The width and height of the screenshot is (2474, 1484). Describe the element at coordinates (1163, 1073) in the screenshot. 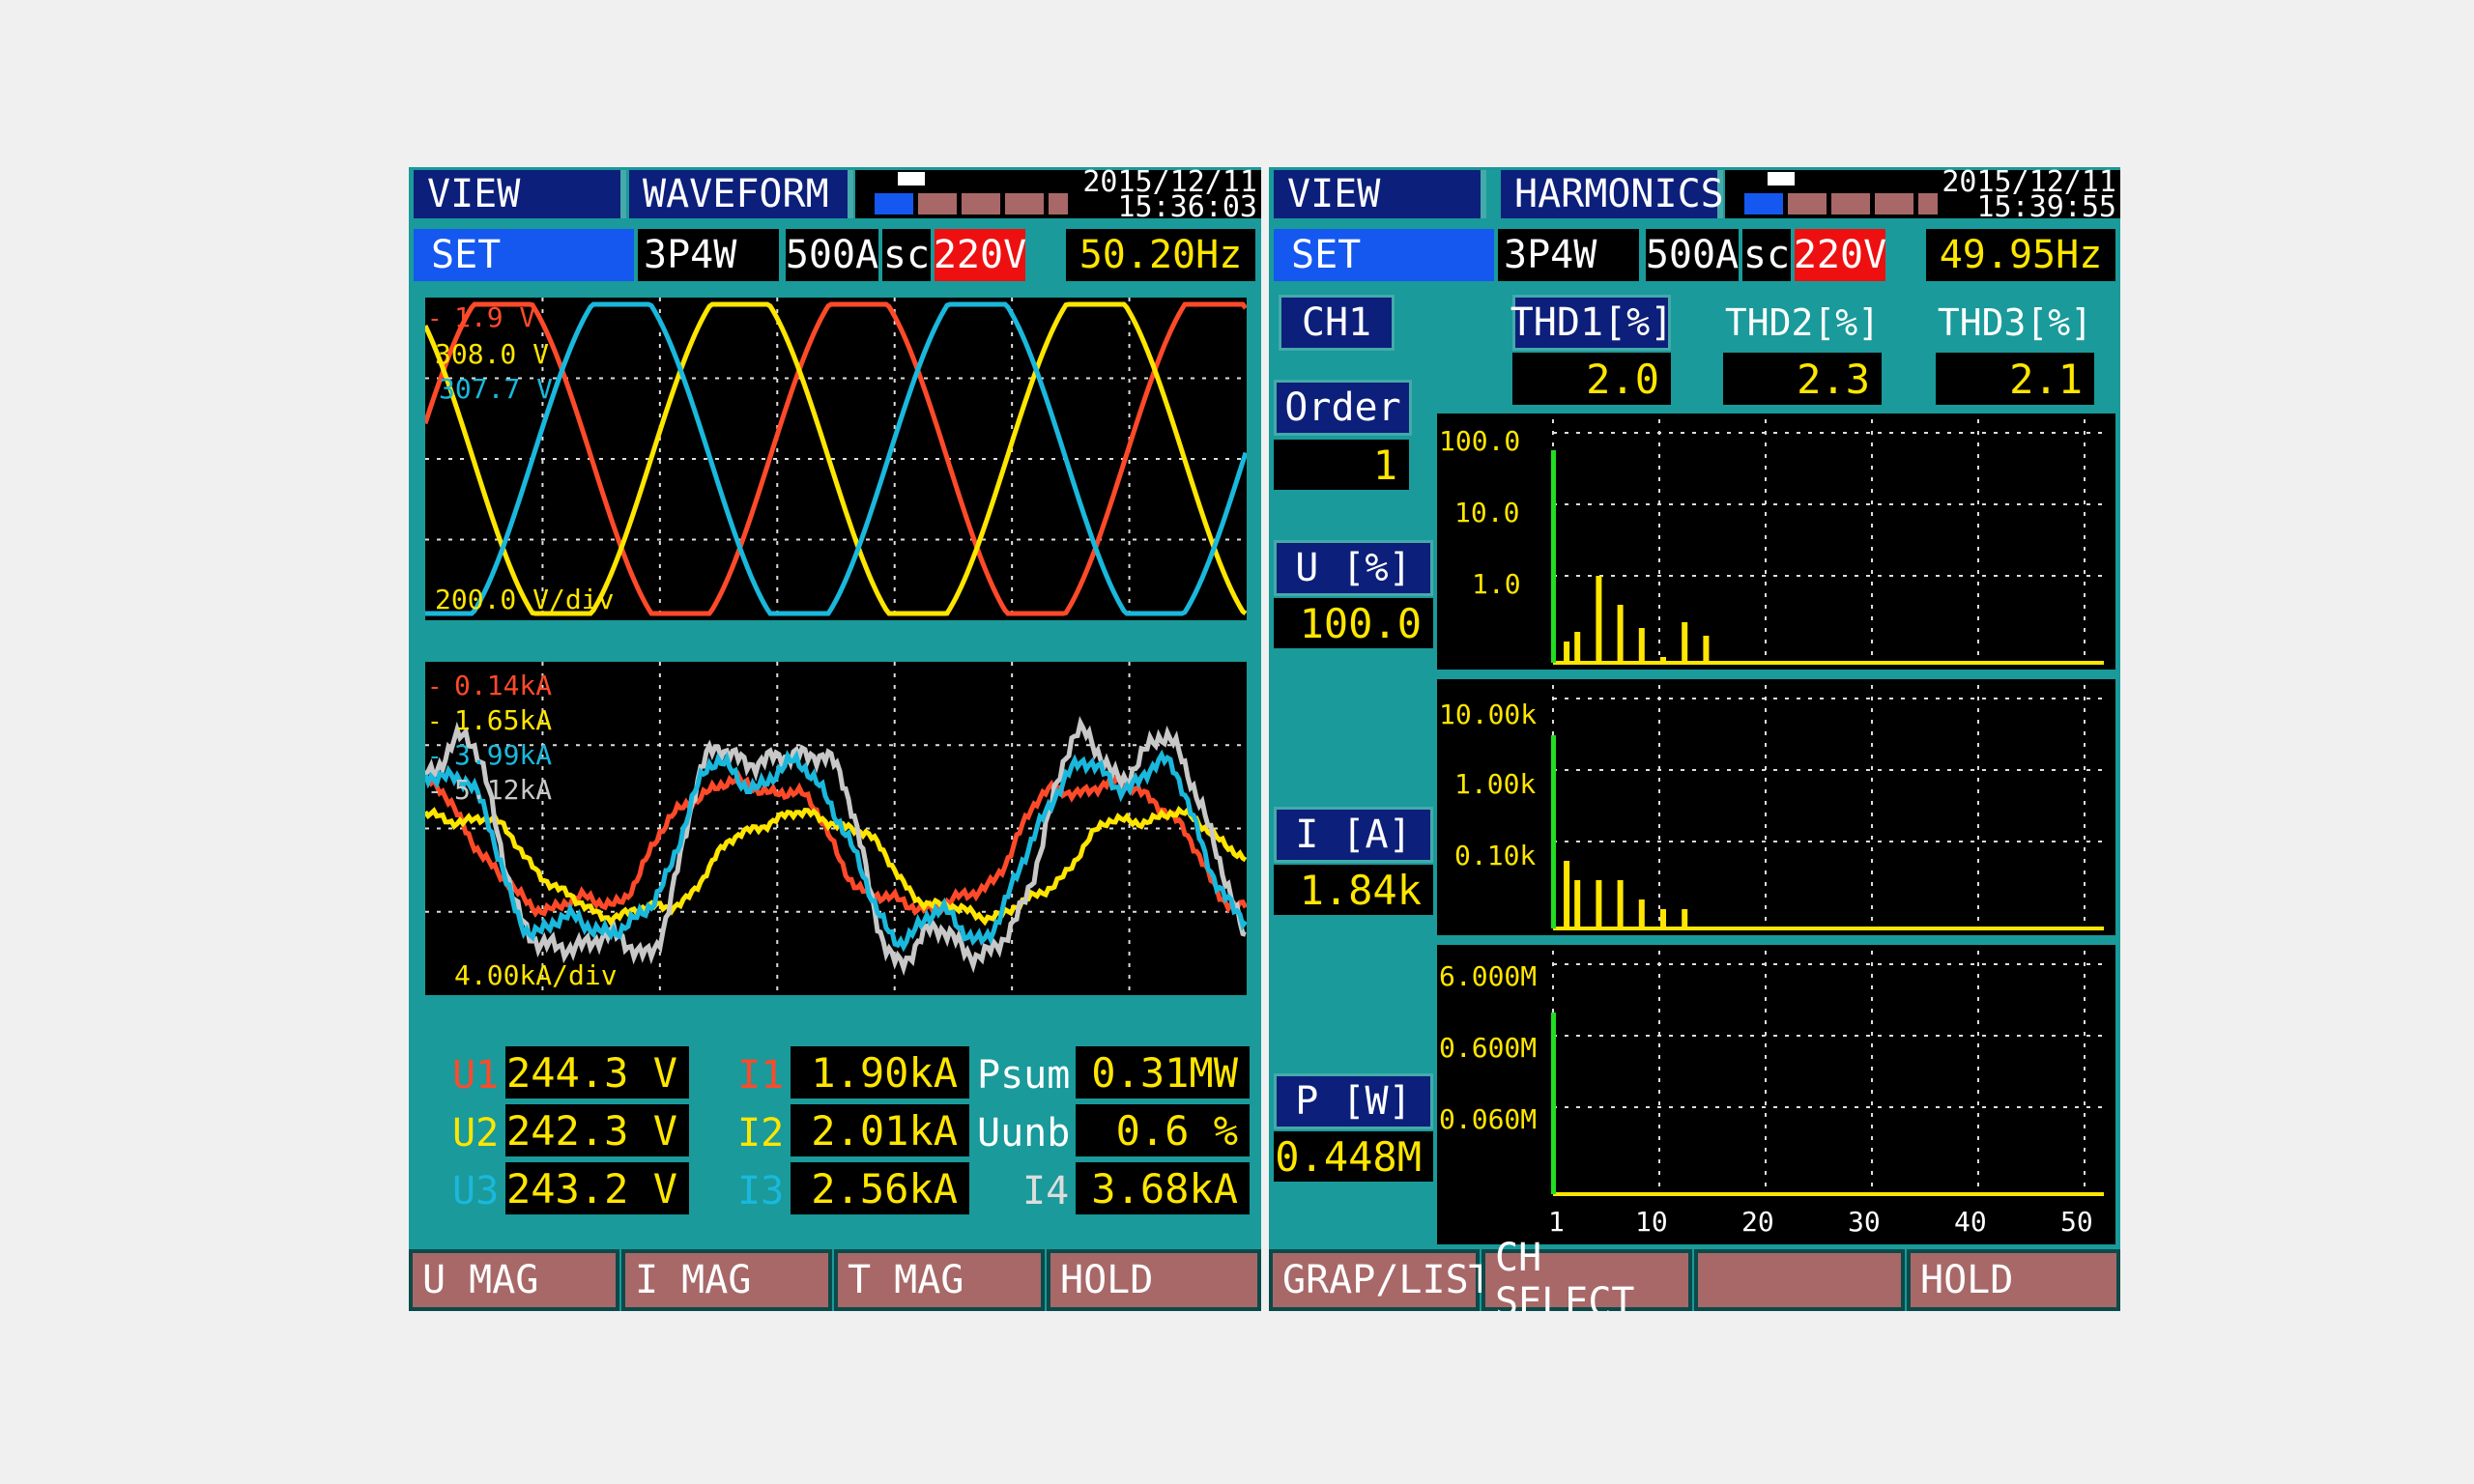

I see `psum-value: 0.31MW` at that location.